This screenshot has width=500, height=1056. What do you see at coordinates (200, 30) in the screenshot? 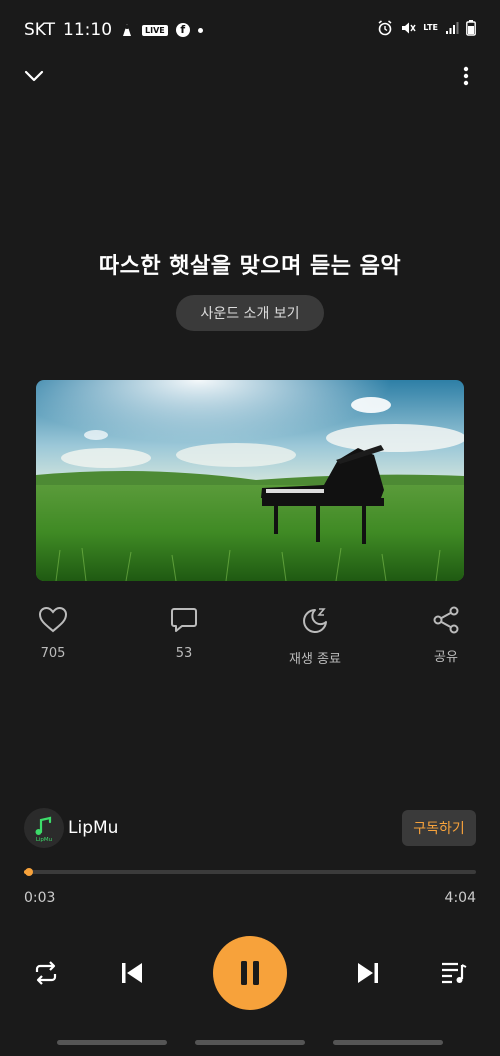
I see `notification-dot` at bounding box center [200, 30].